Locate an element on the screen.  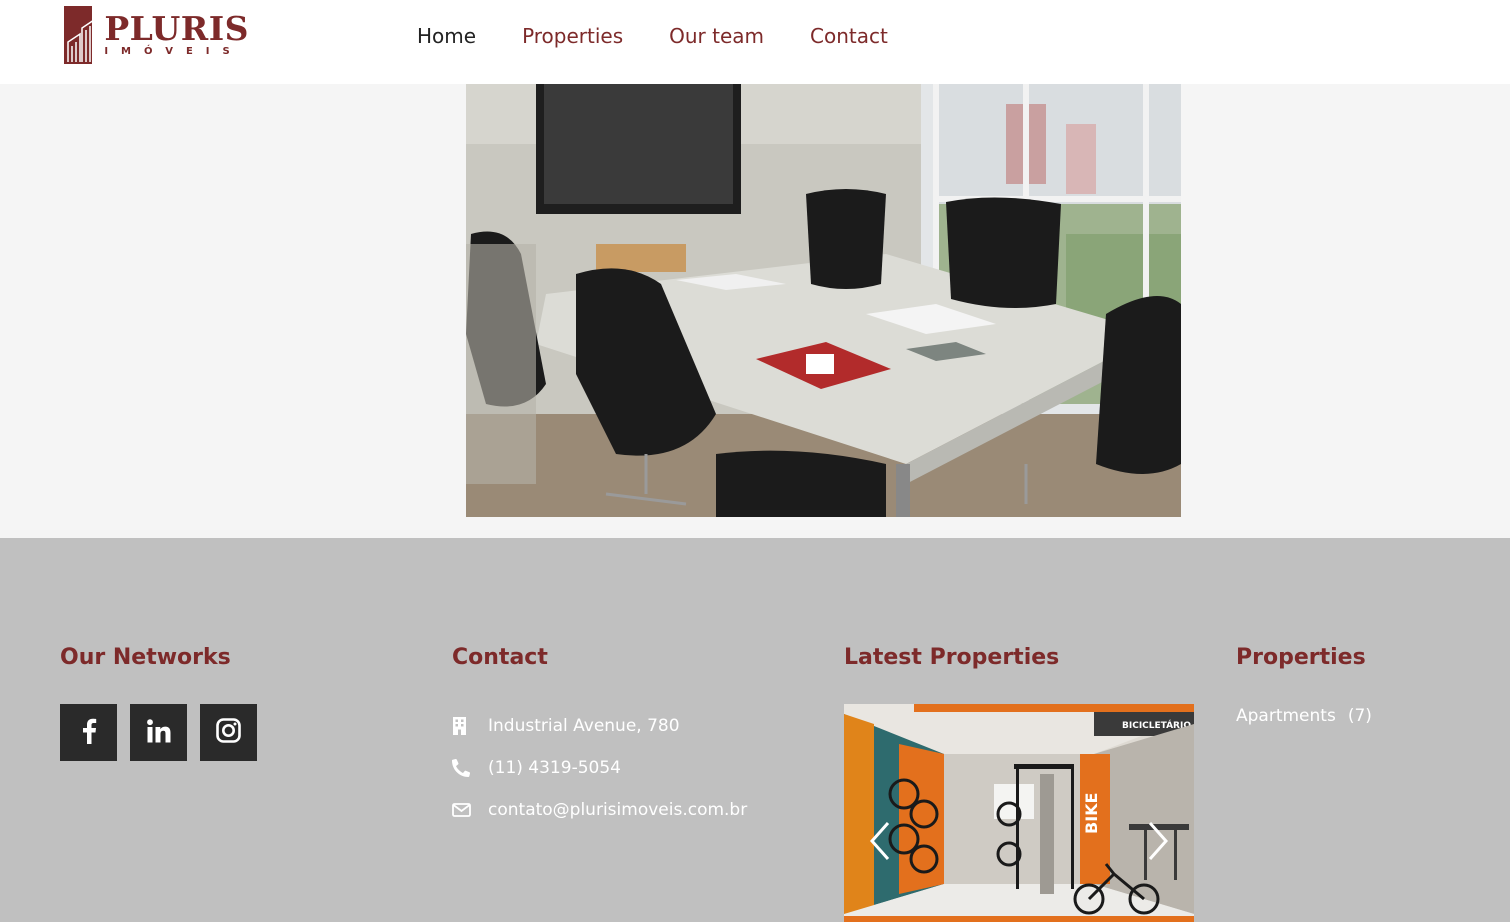
phone-icon is located at coordinates (470, 768).